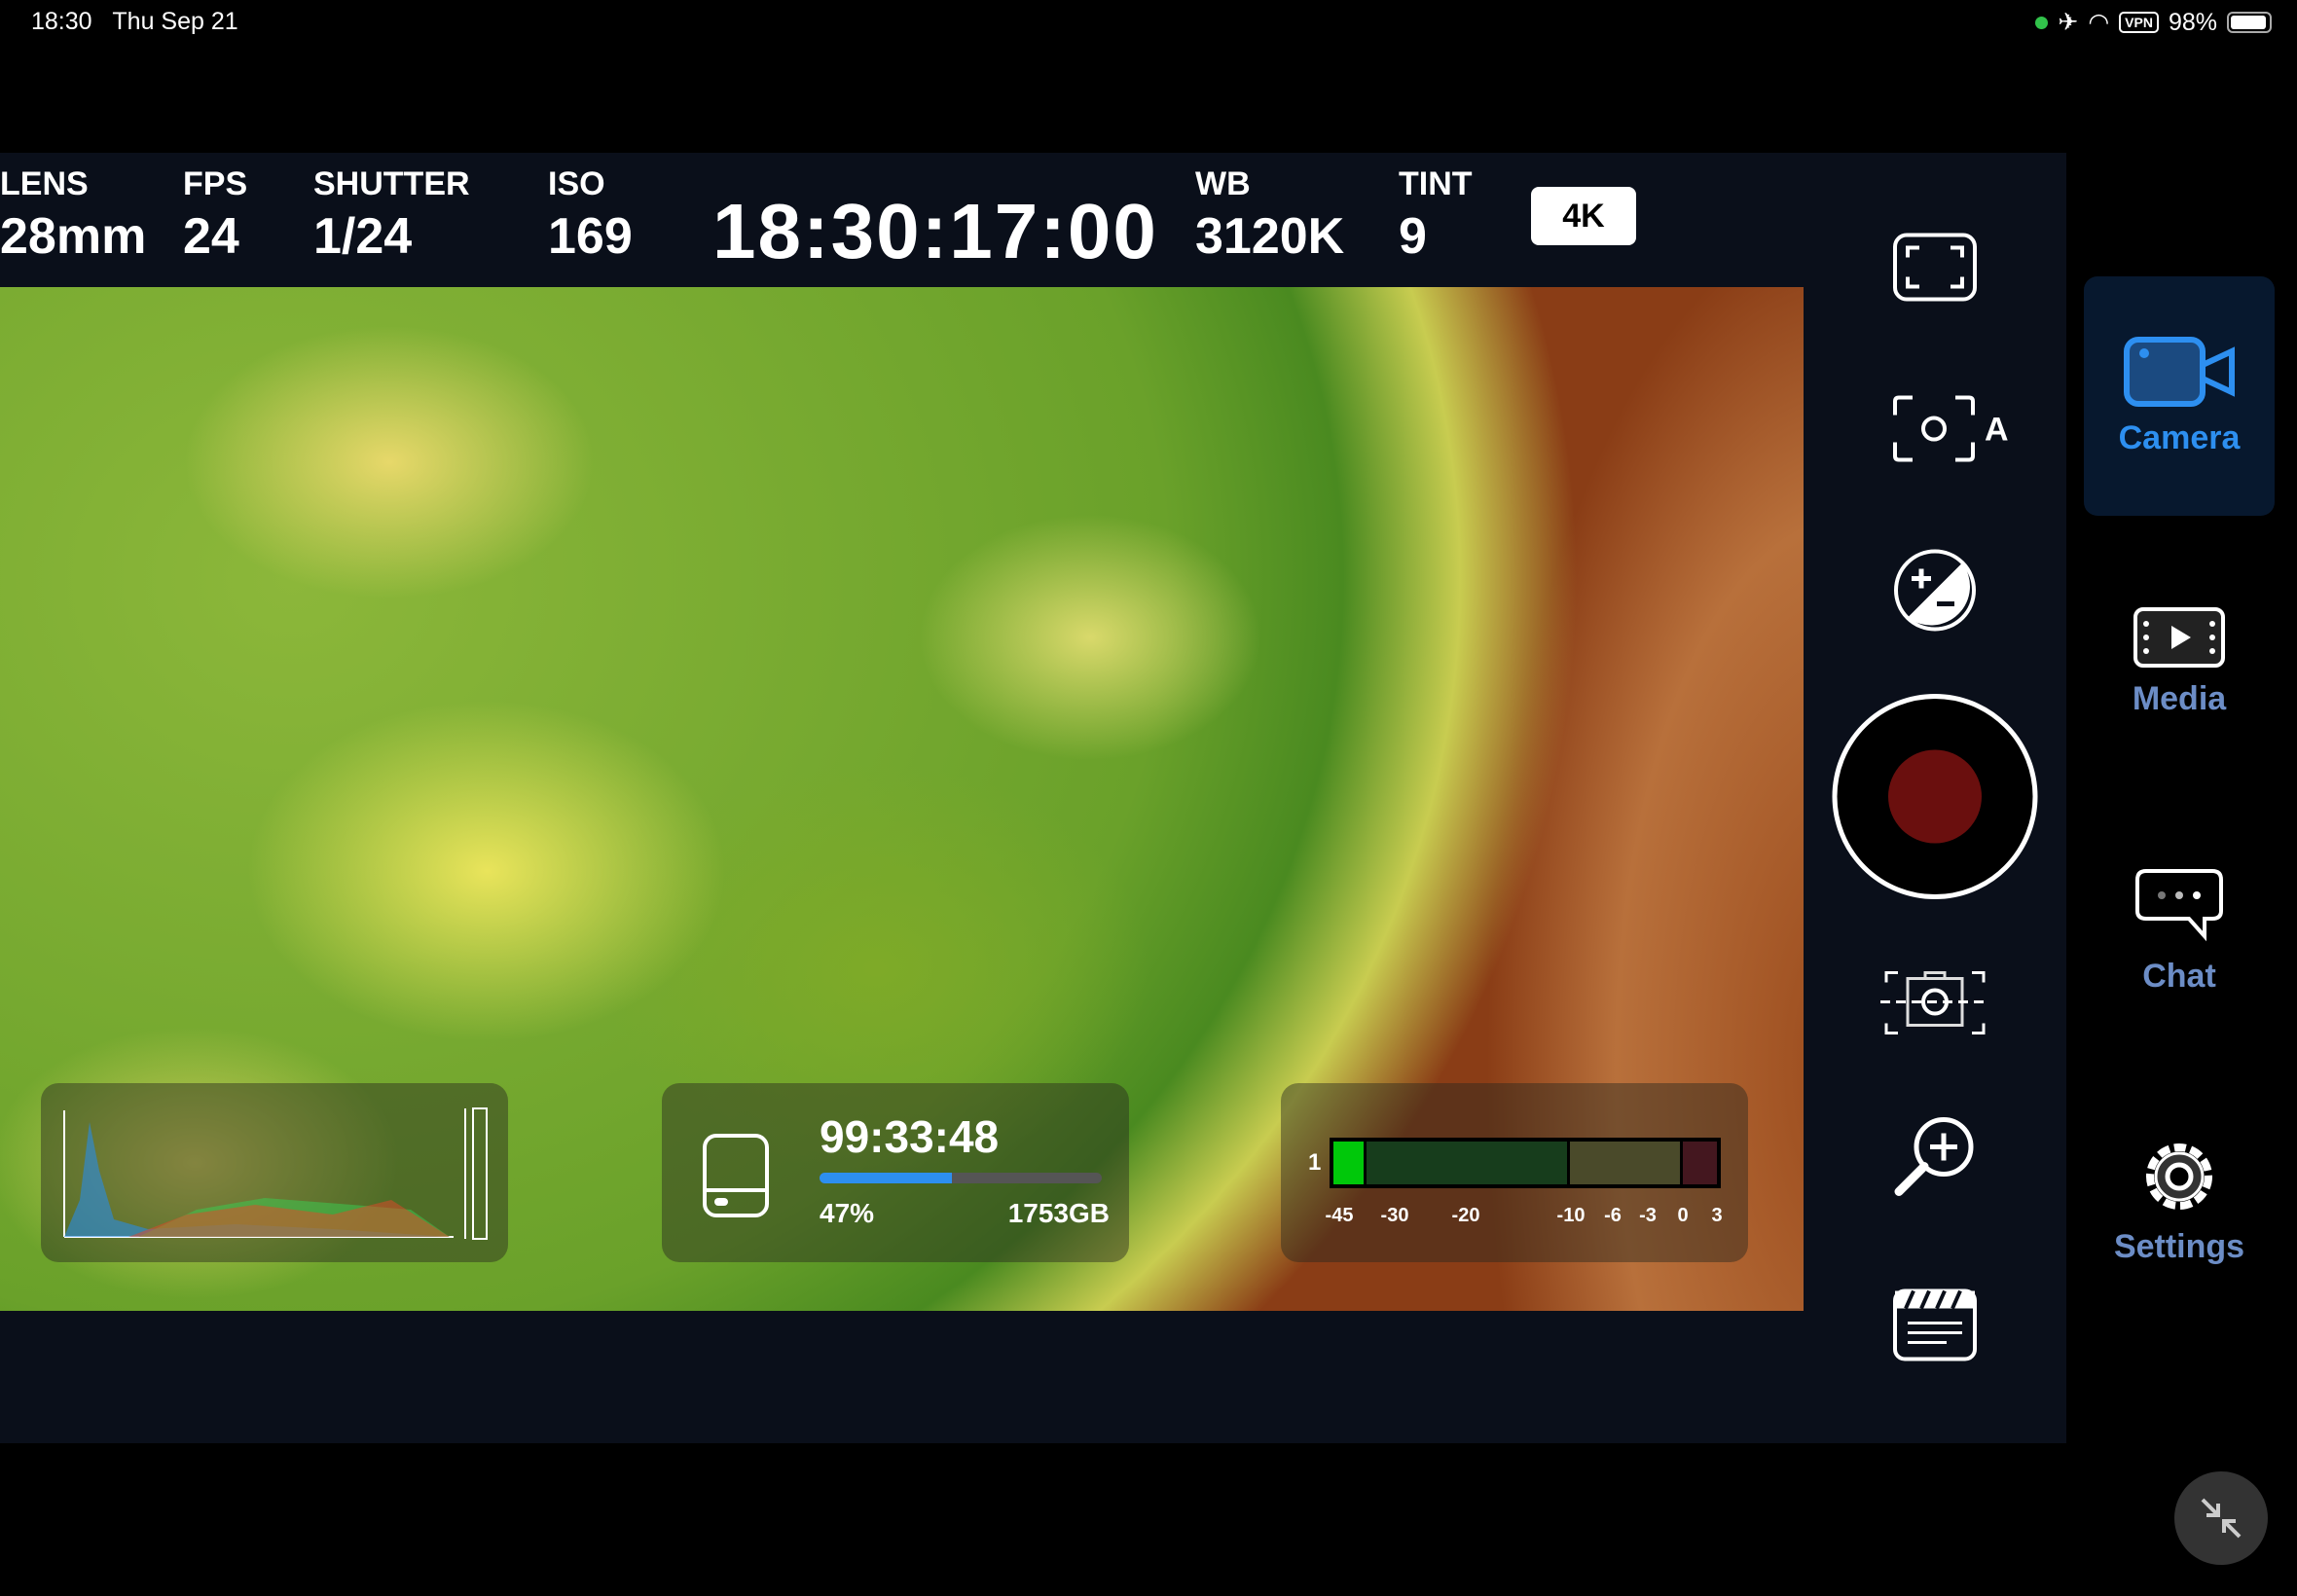 The width and height of the screenshot is (2297, 1596). I want to click on audio-channel-label: 1, so click(1315, 1162).